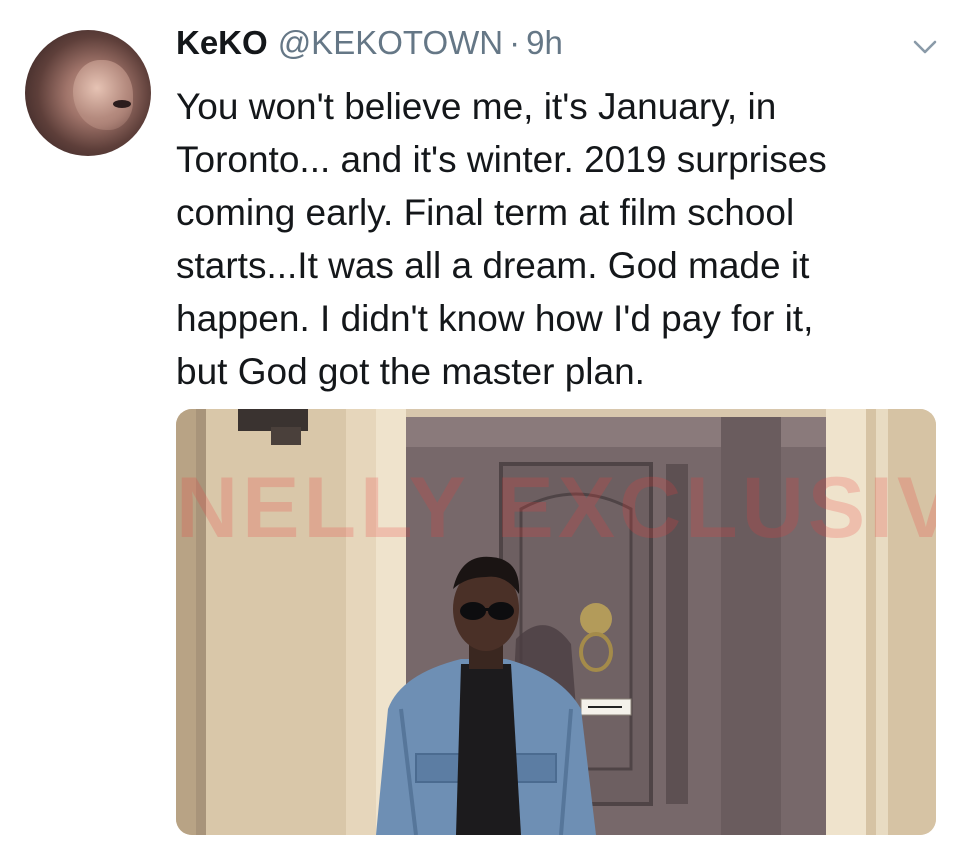  I want to click on avatar, so click(88, 93).